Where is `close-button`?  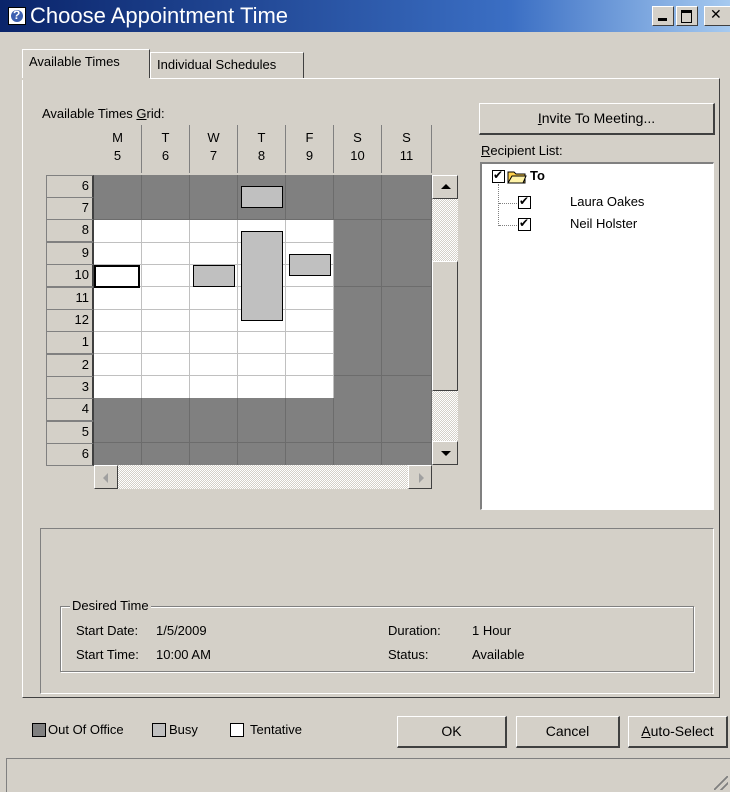
close-button is located at coordinates (717, 16).